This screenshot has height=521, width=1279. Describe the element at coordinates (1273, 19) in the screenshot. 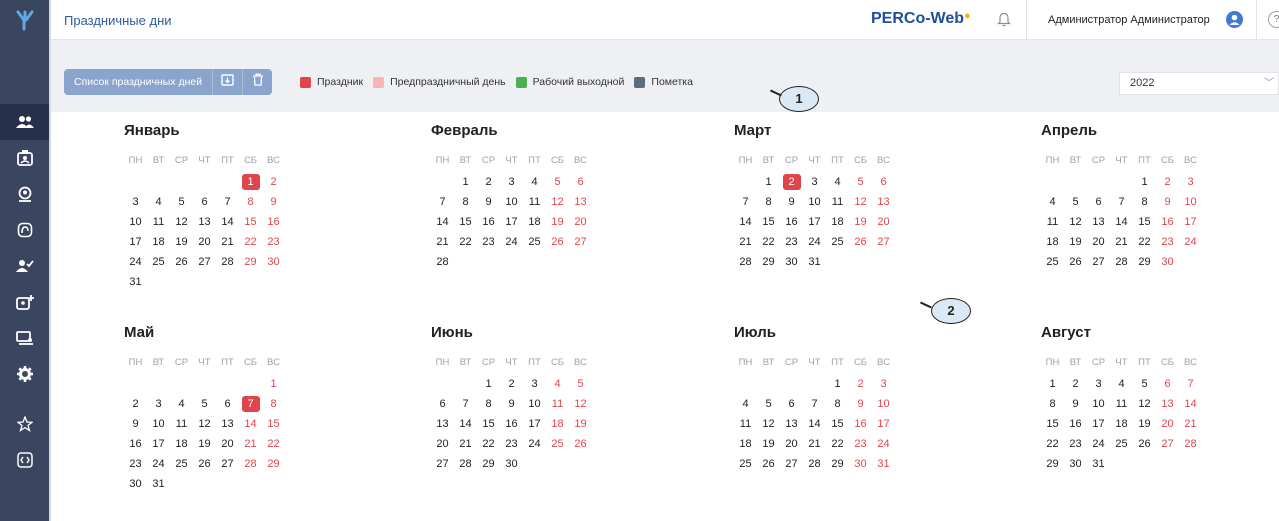

I see `help-icon: ?` at that location.